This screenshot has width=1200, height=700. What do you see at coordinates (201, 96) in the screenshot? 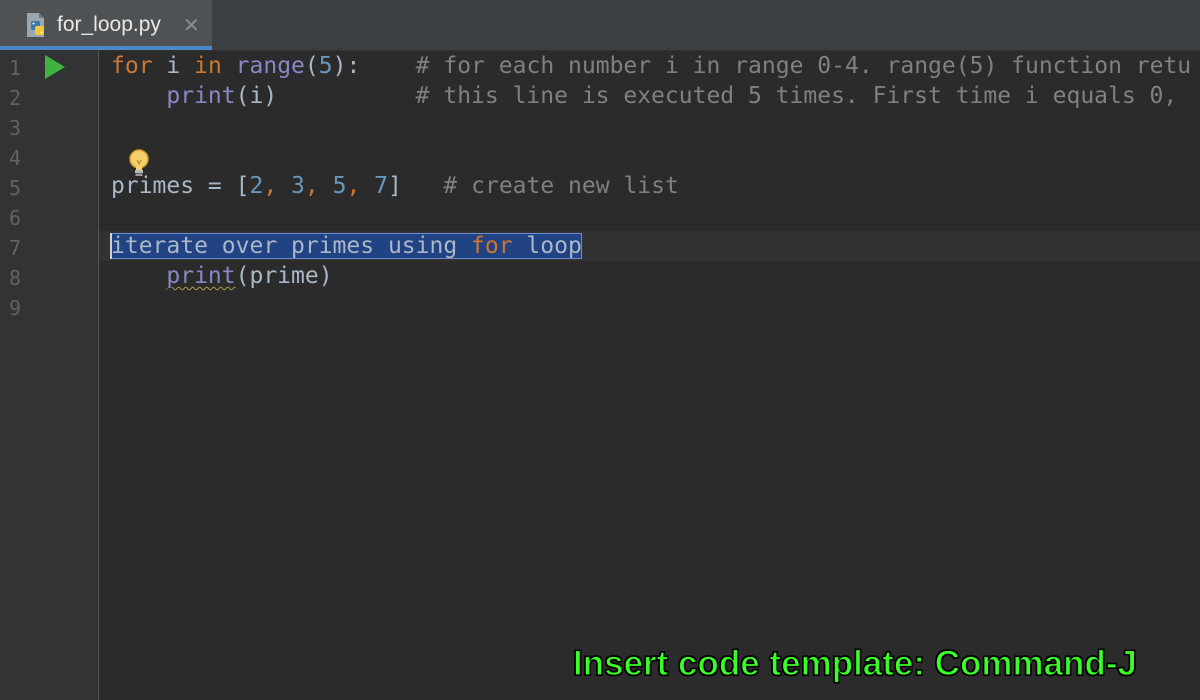
I see `builtin-function: print` at bounding box center [201, 96].